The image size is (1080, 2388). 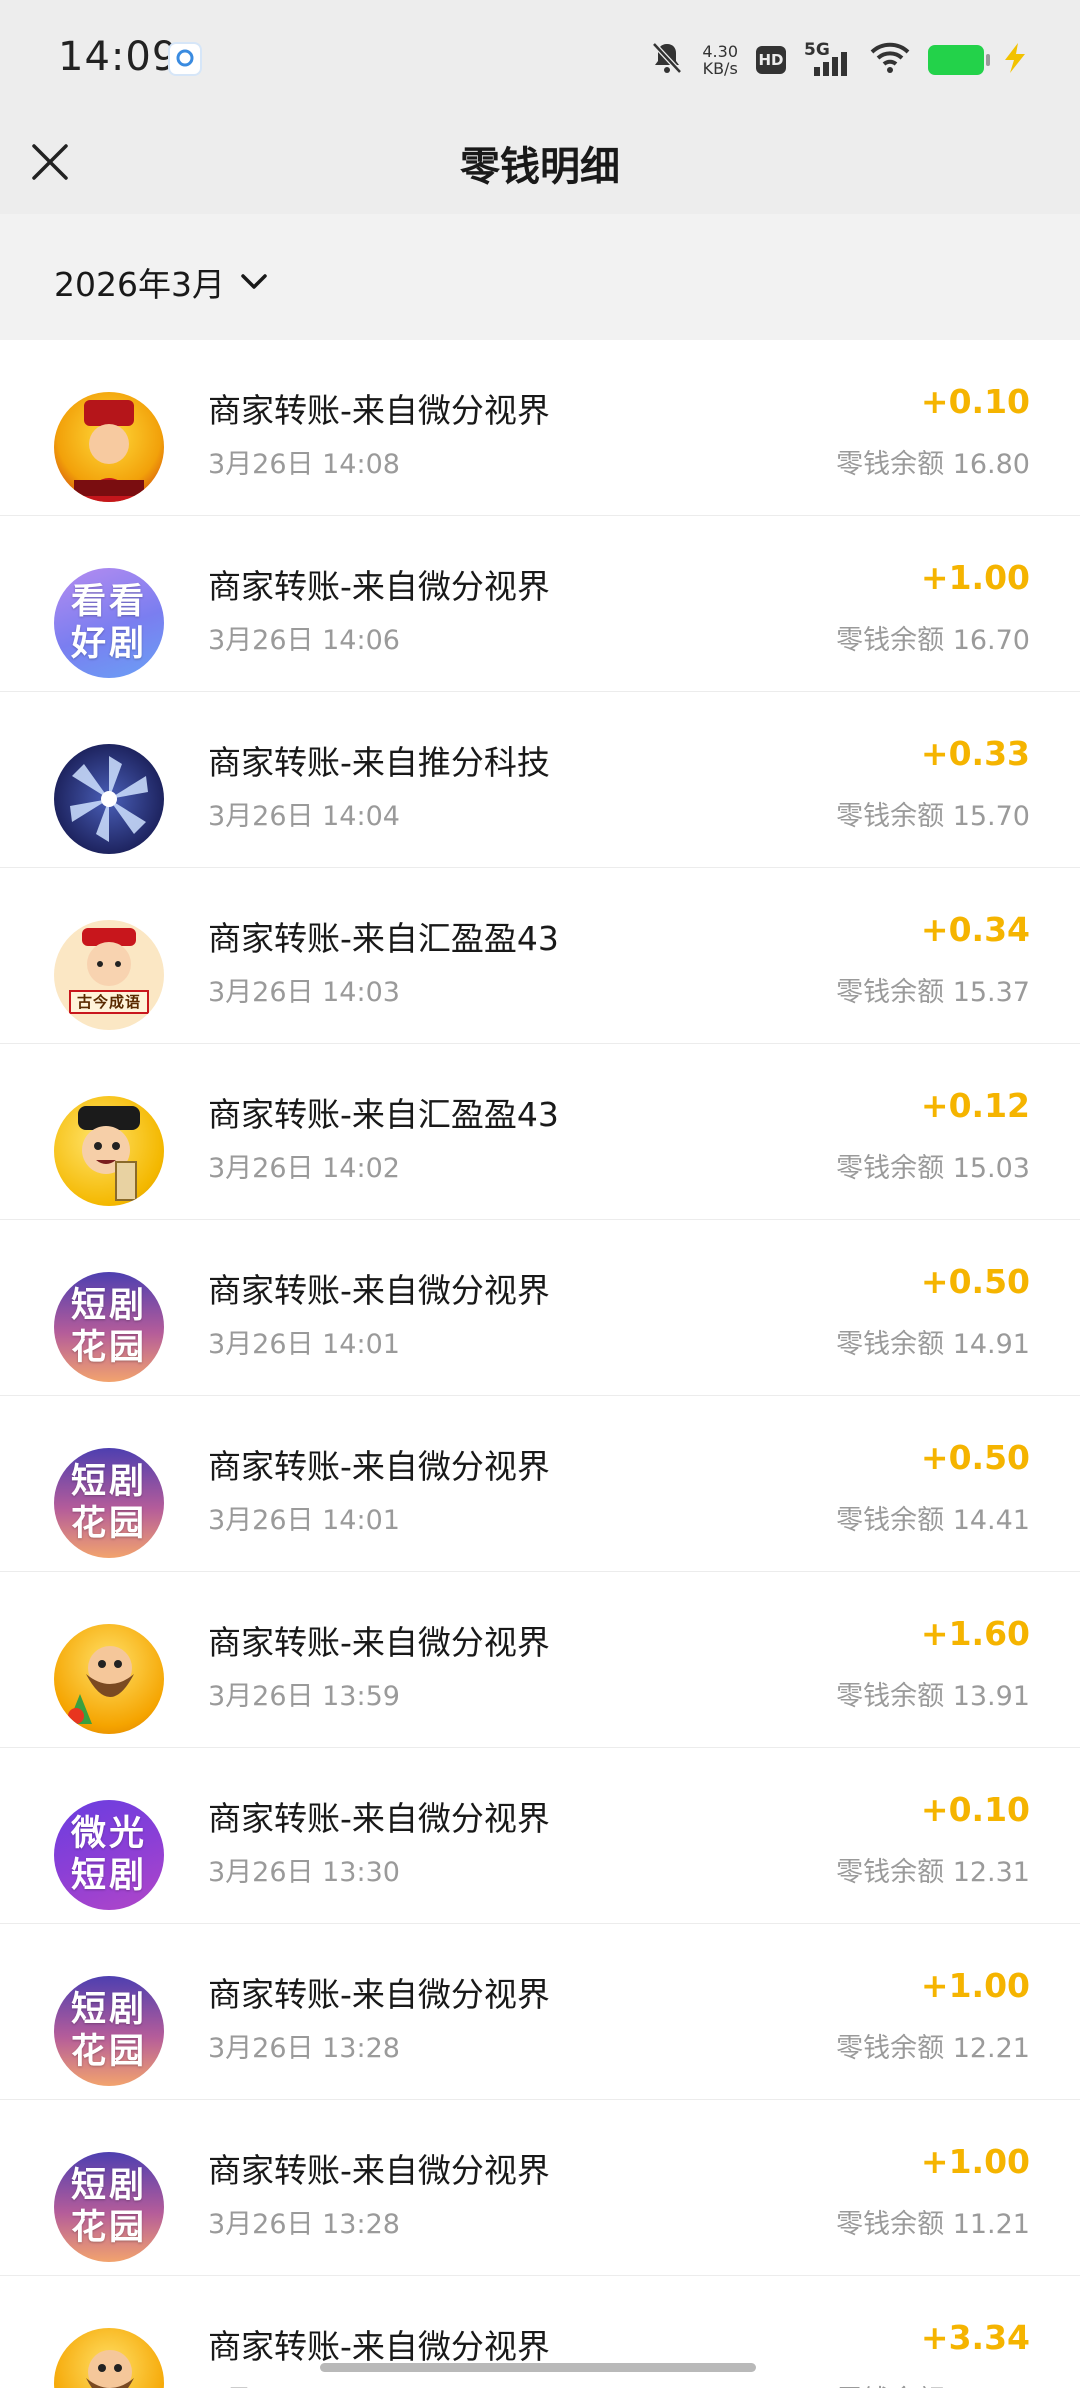 I want to click on transaction-amount: +0.12, so click(x=975, y=1105).